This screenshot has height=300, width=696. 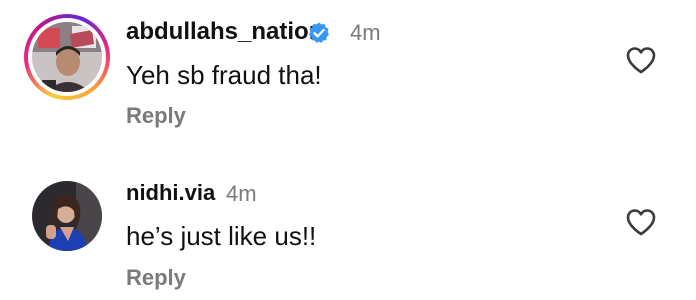 I want to click on comment-username: abdullahs_nation, so click(x=224, y=32).